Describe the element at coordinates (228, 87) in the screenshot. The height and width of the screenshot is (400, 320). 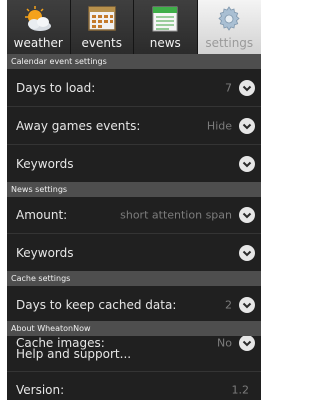
I see `setting-value: 7` at that location.